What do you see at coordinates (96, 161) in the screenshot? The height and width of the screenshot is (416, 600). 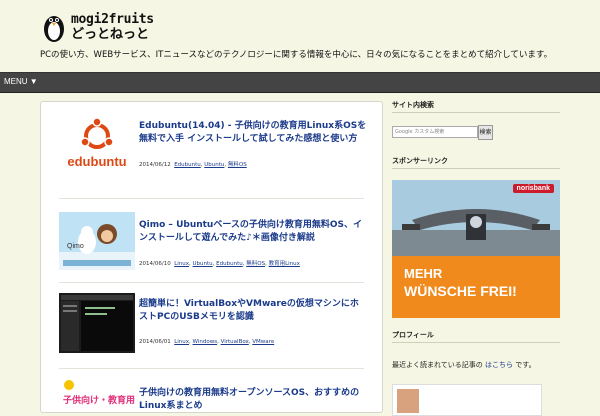 I see `thumb-label: edubuntu` at bounding box center [96, 161].